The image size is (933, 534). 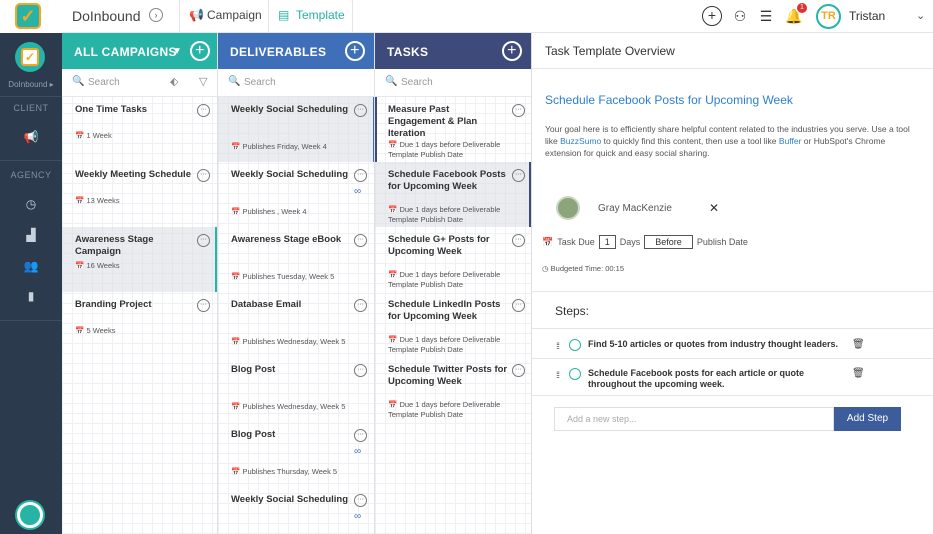 I want to click on avatar, so click(x=568, y=208).